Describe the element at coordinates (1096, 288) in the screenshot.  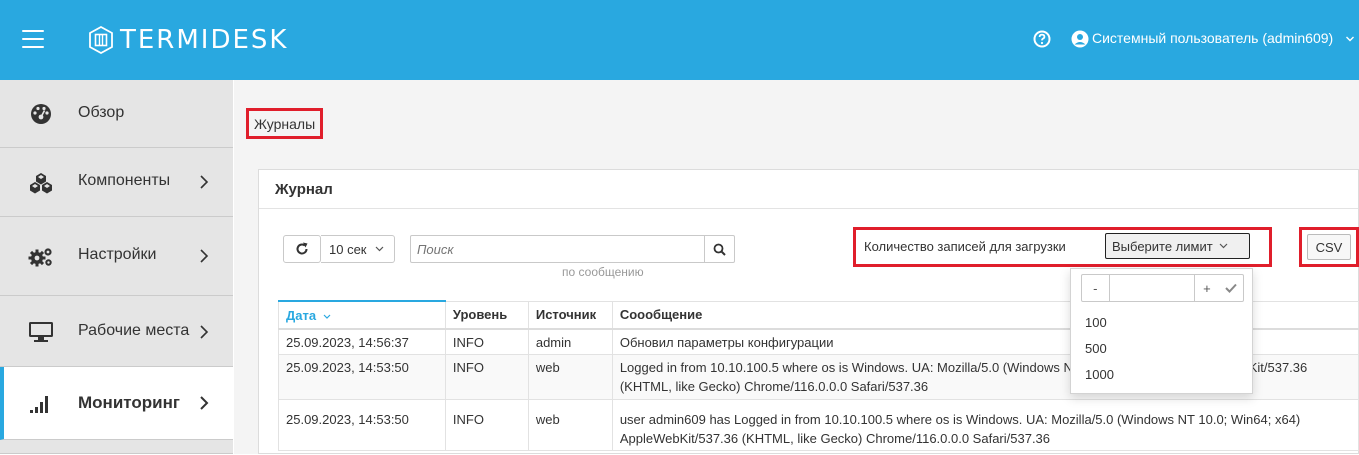
I see `decrement-button: -` at that location.